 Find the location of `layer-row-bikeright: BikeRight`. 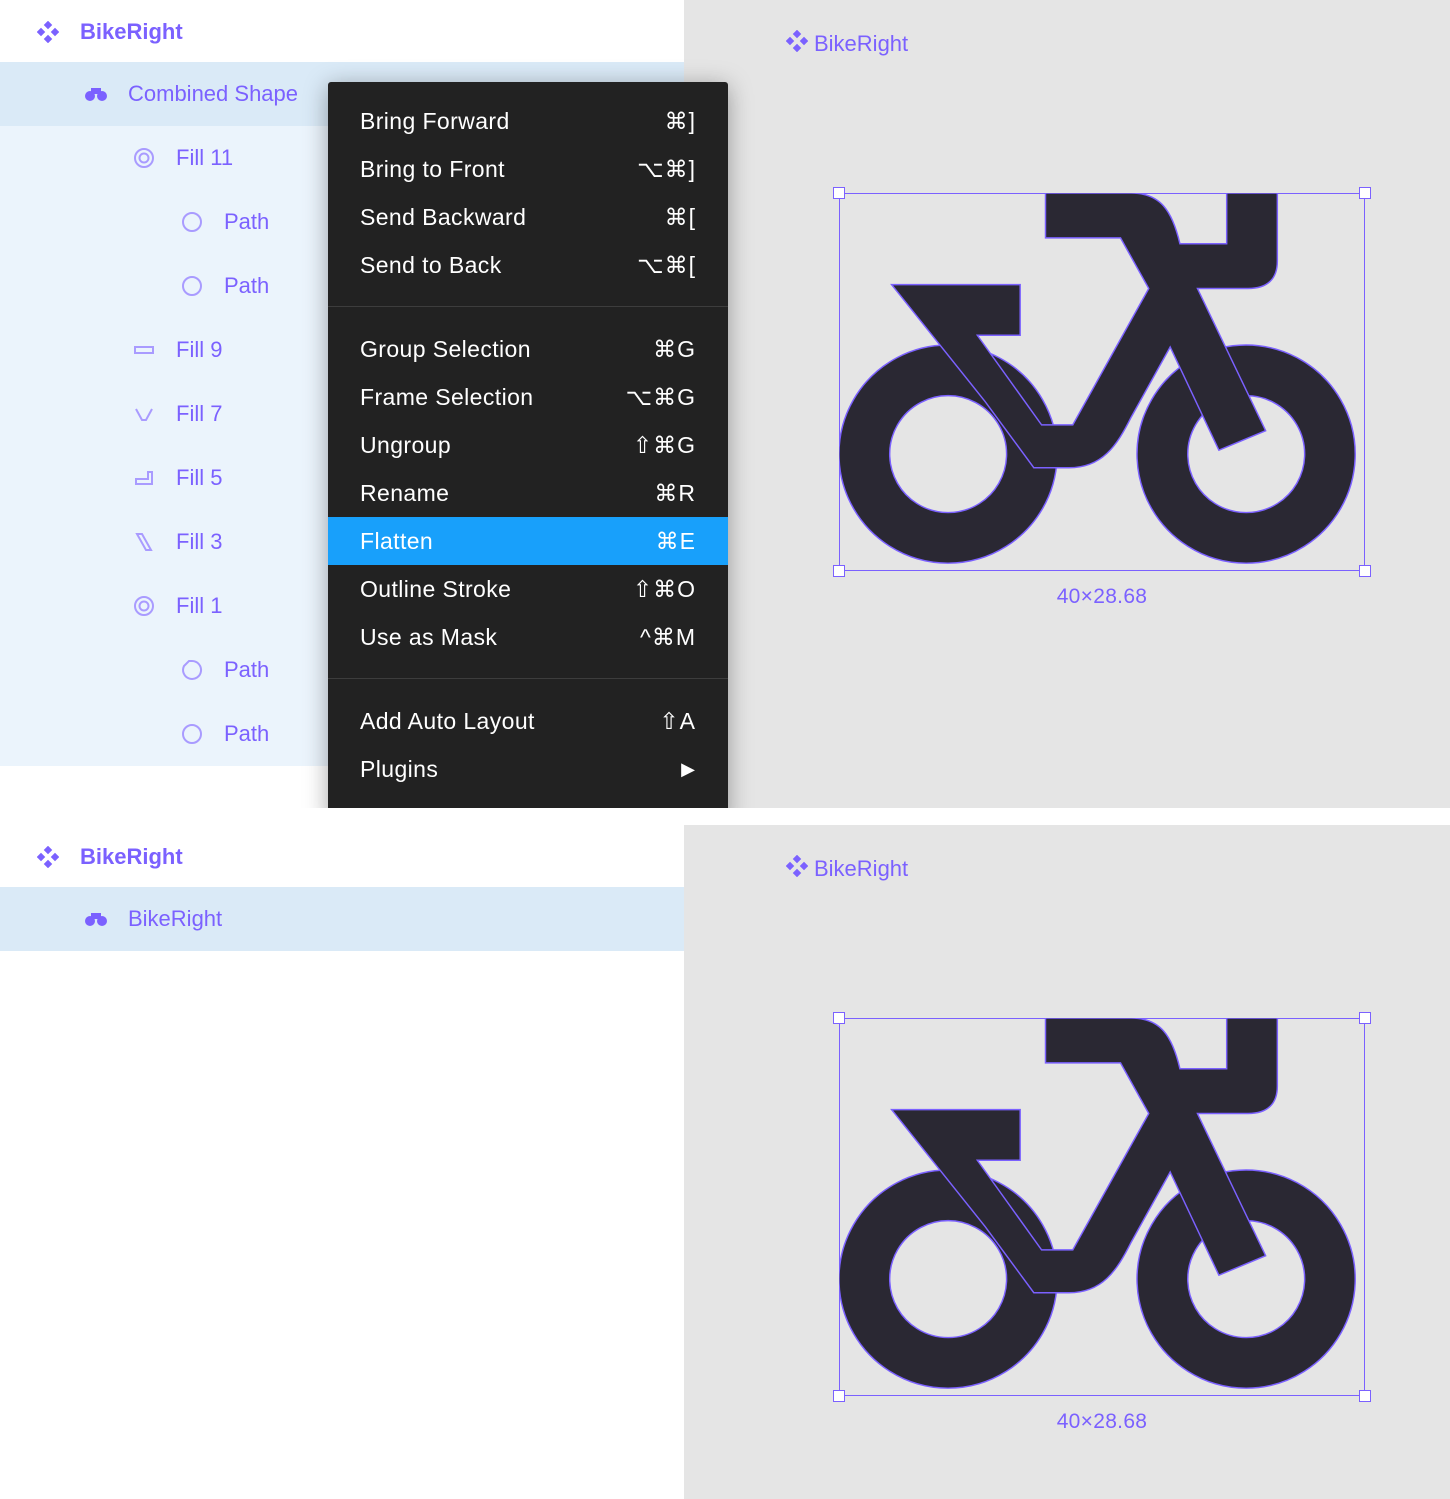

layer-row-bikeright: BikeRight is located at coordinates (342, 919).